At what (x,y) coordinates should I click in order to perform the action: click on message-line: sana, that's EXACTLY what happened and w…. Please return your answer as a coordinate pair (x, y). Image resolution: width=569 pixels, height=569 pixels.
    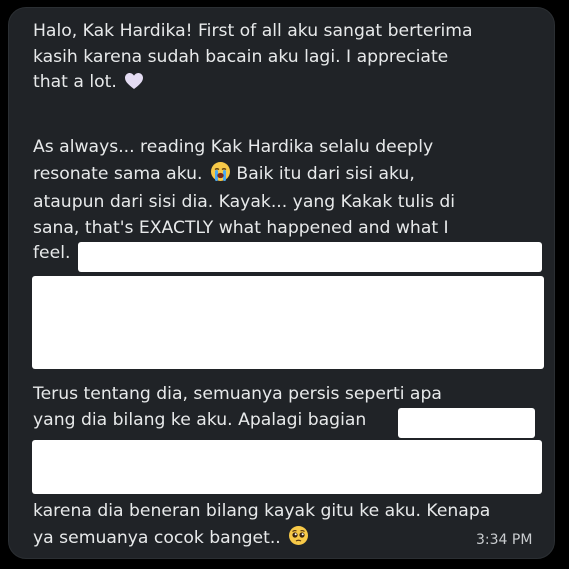
    Looking at the image, I should click on (241, 227).